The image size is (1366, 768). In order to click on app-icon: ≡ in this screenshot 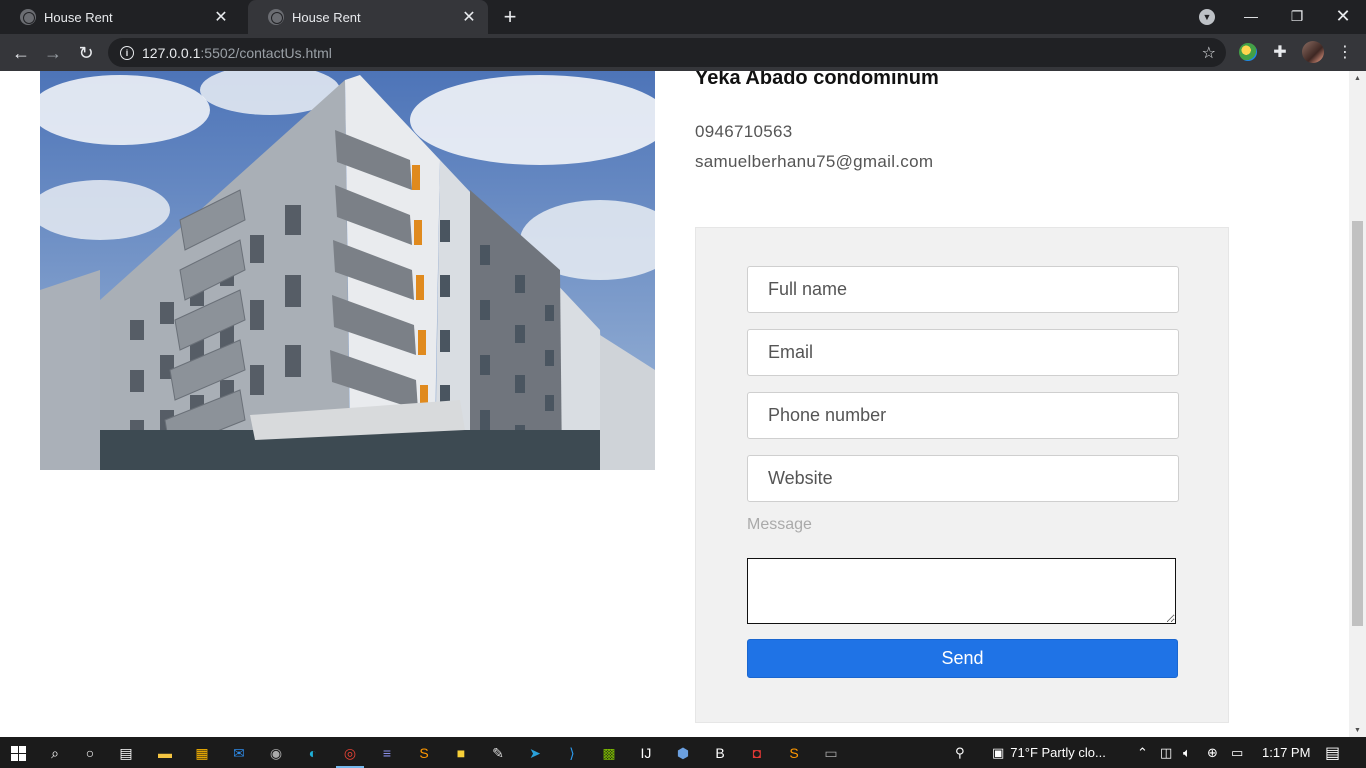, I will do `click(387, 753)`.